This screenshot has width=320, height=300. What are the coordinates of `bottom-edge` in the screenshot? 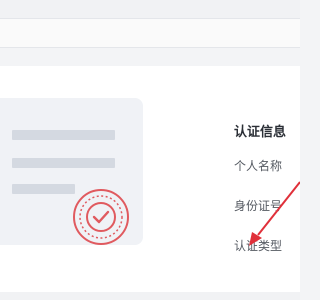 It's located at (150, 296).